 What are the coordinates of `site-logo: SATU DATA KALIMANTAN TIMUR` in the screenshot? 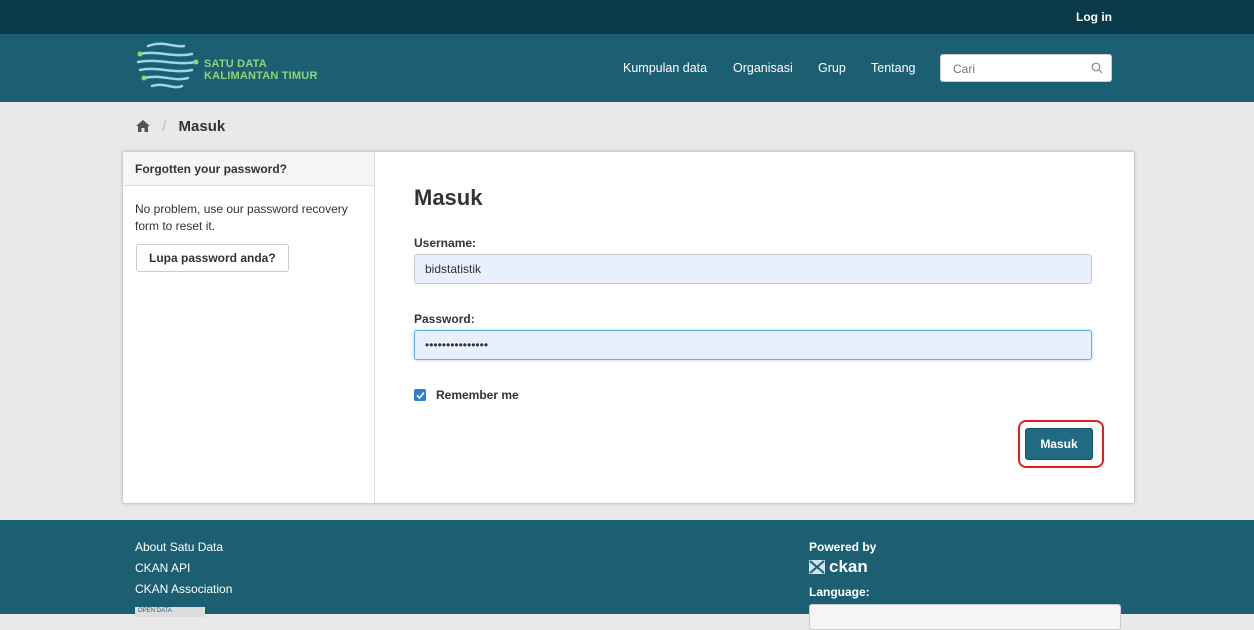 It's located at (239, 66).